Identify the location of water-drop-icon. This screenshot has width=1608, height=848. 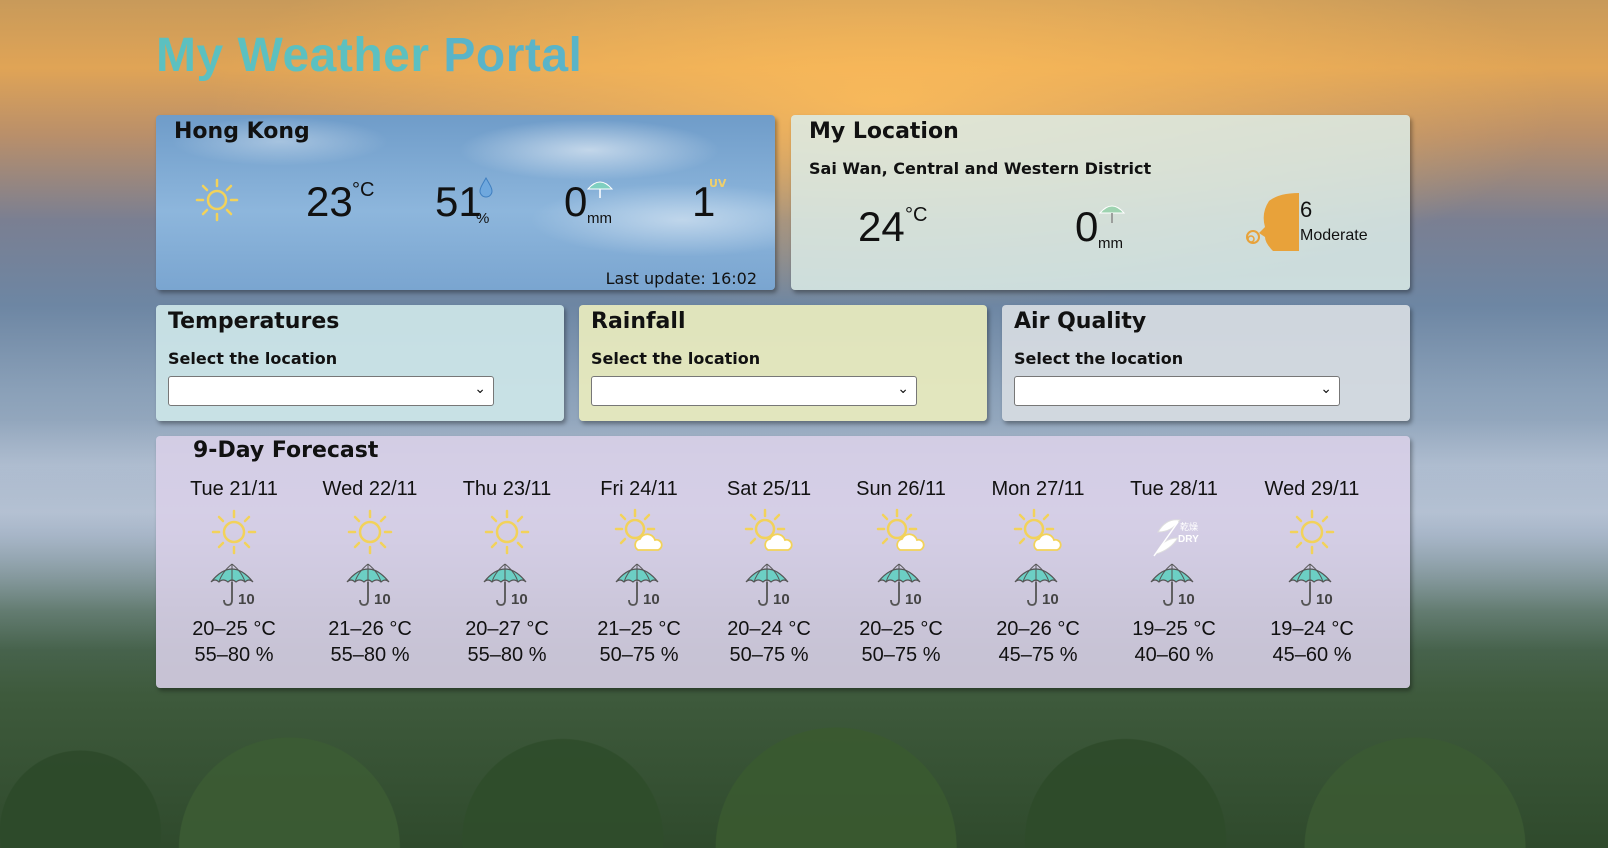
(486, 187).